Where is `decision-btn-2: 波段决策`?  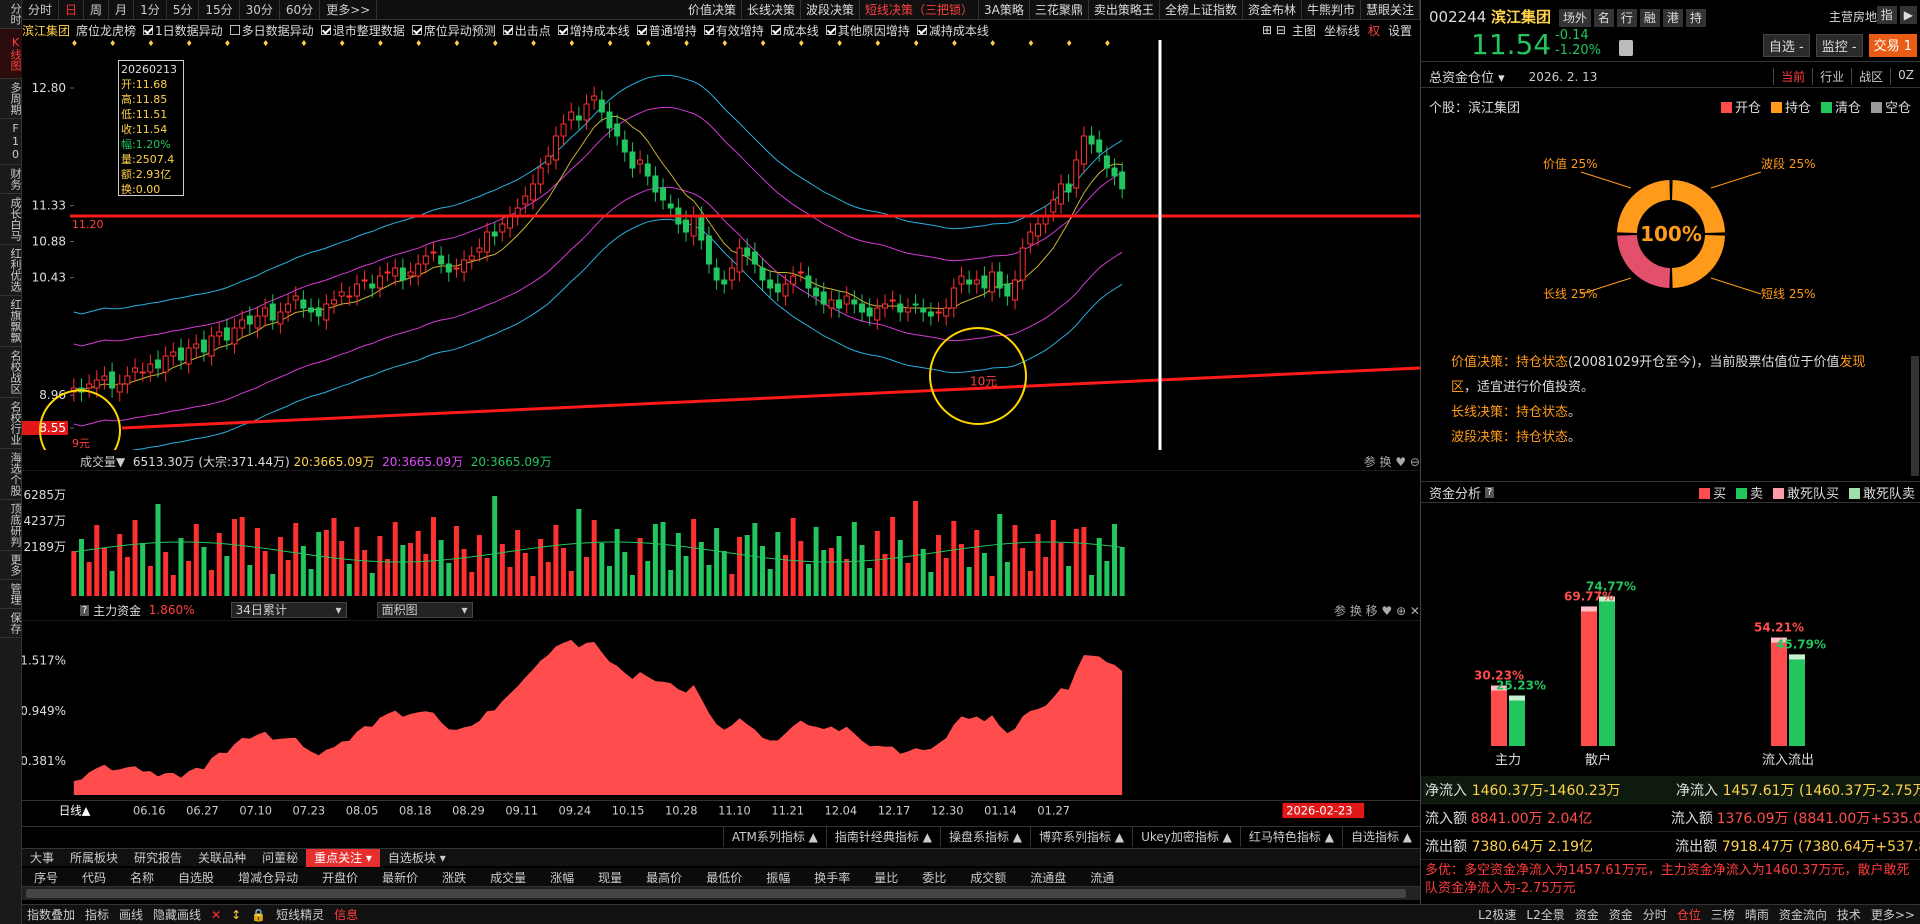 decision-btn-2: 波段决策 is located at coordinates (831, 10).